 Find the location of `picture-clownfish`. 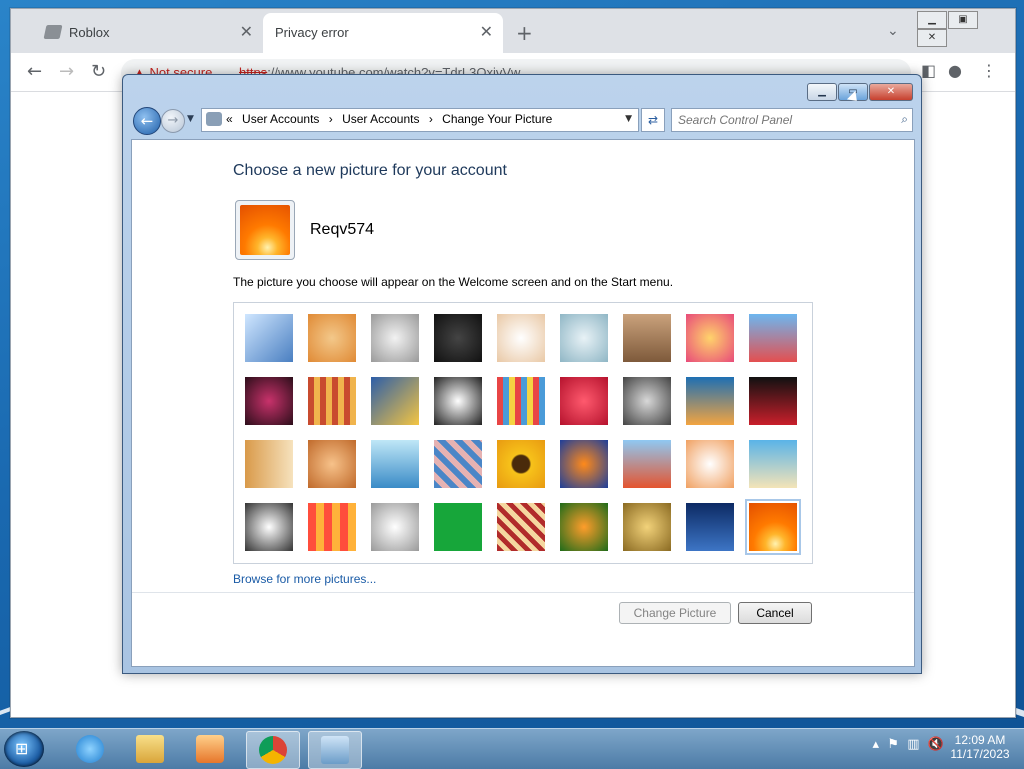

picture-clownfish is located at coordinates (584, 464).